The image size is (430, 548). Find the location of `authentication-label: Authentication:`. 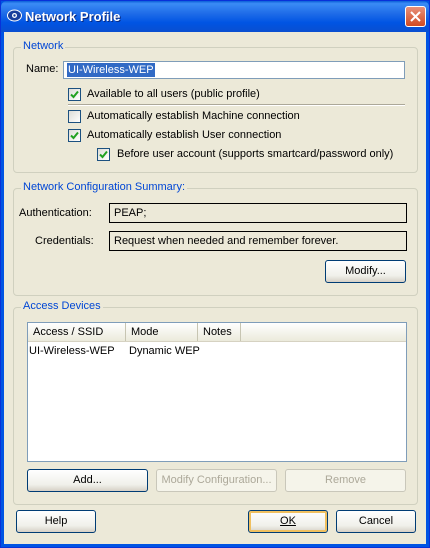

authentication-label: Authentication: is located at coordinates (55, 213).